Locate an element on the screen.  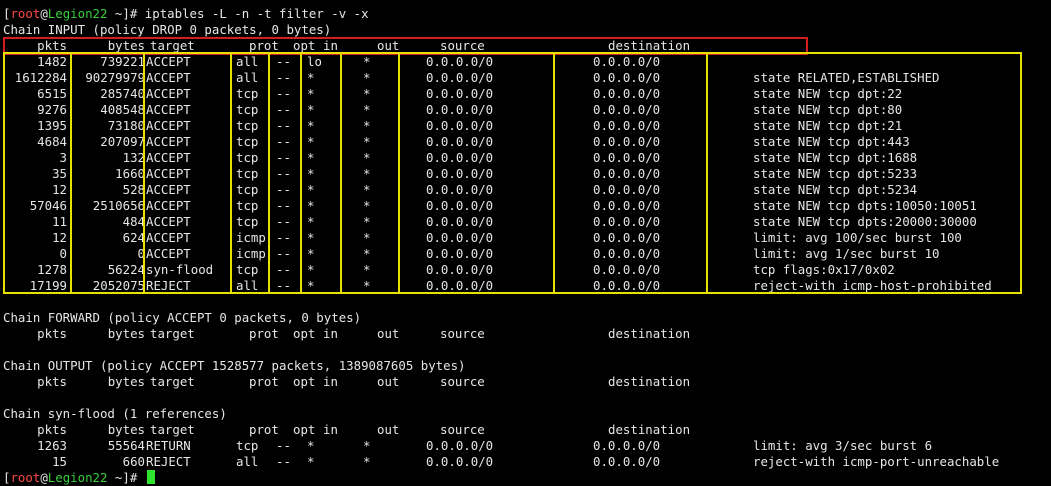
chain-title-text: Chain syn-flood (1 references) is located at coordinates (115, 413).